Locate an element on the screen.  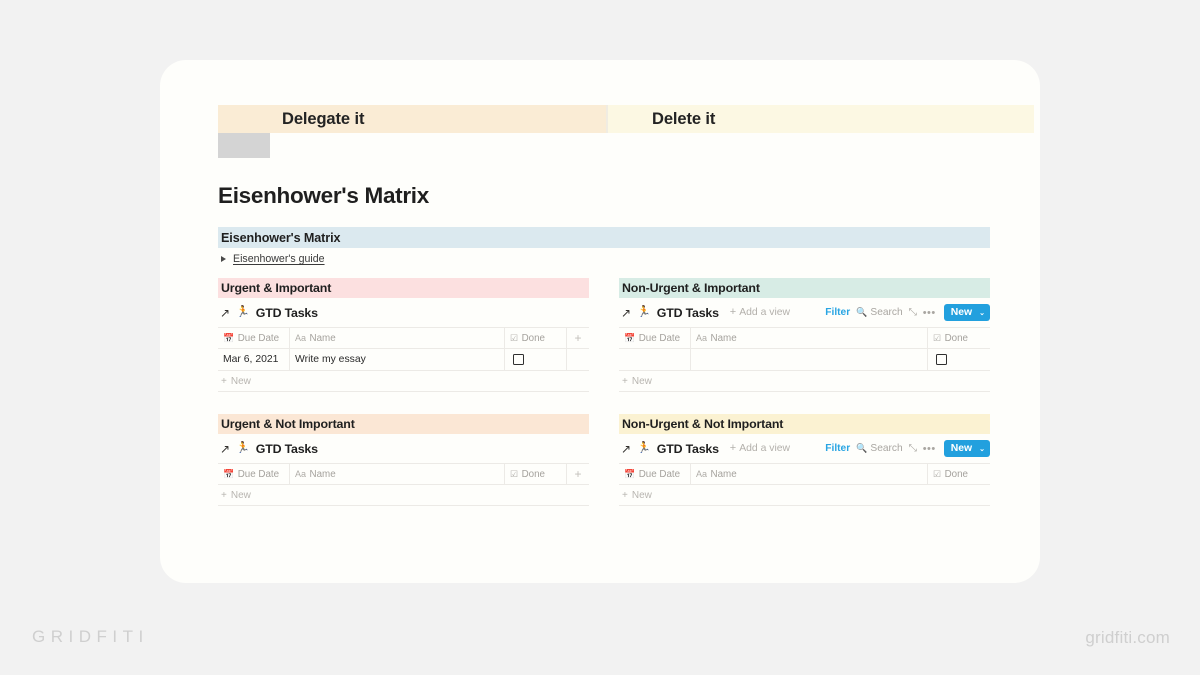
new-row-label: New is located at coordinates (240, 381).